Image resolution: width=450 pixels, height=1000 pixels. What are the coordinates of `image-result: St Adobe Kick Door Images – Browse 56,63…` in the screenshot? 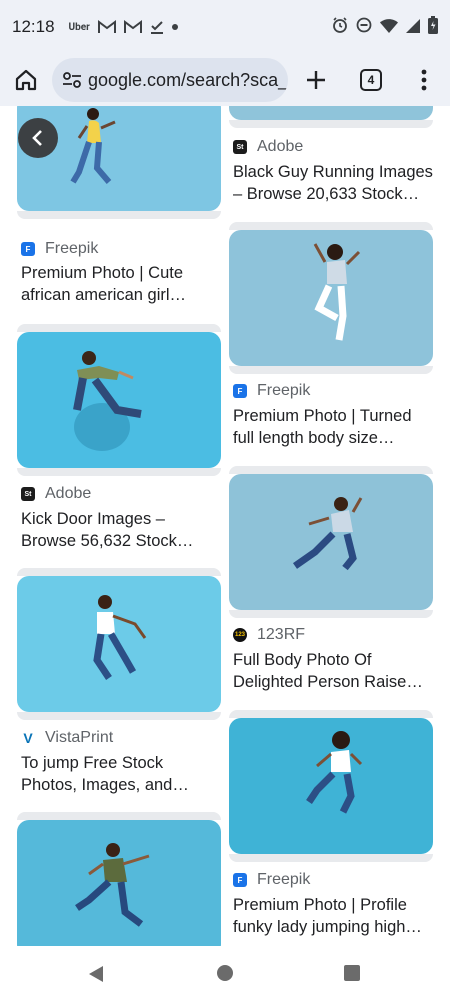 It's located at (119, 516).